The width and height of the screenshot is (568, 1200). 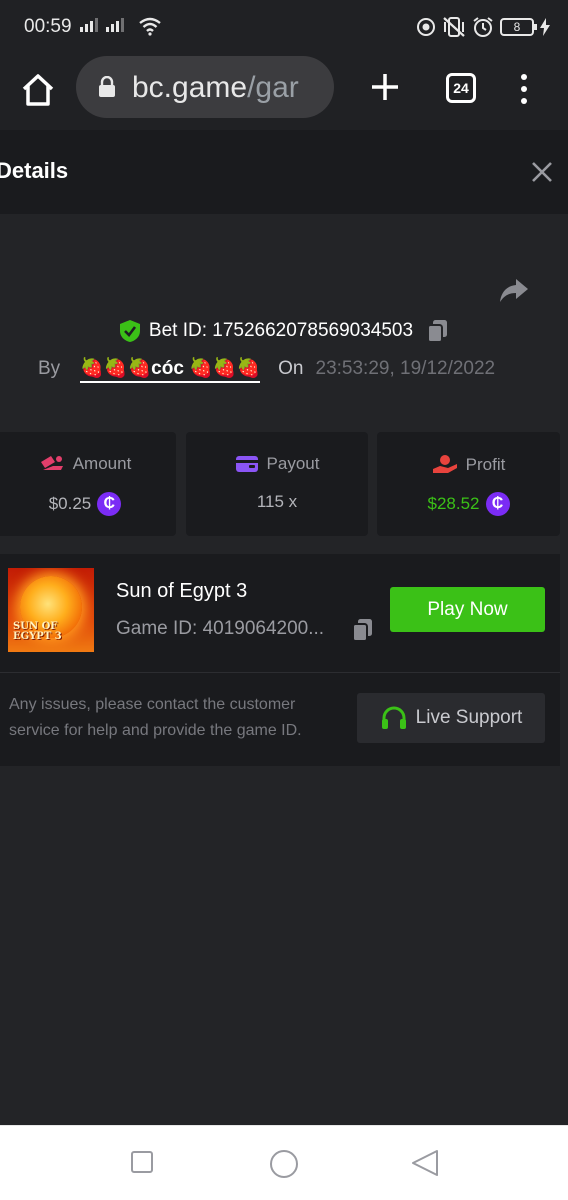 I want to click on live-support-button: Live Support, so click(x=451, y=718).